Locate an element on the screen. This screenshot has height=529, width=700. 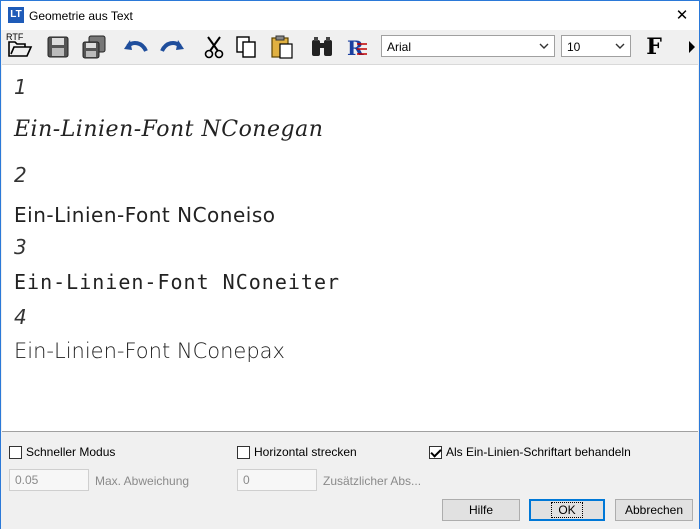
ok-button: OK is located at coordinates (567, 510).